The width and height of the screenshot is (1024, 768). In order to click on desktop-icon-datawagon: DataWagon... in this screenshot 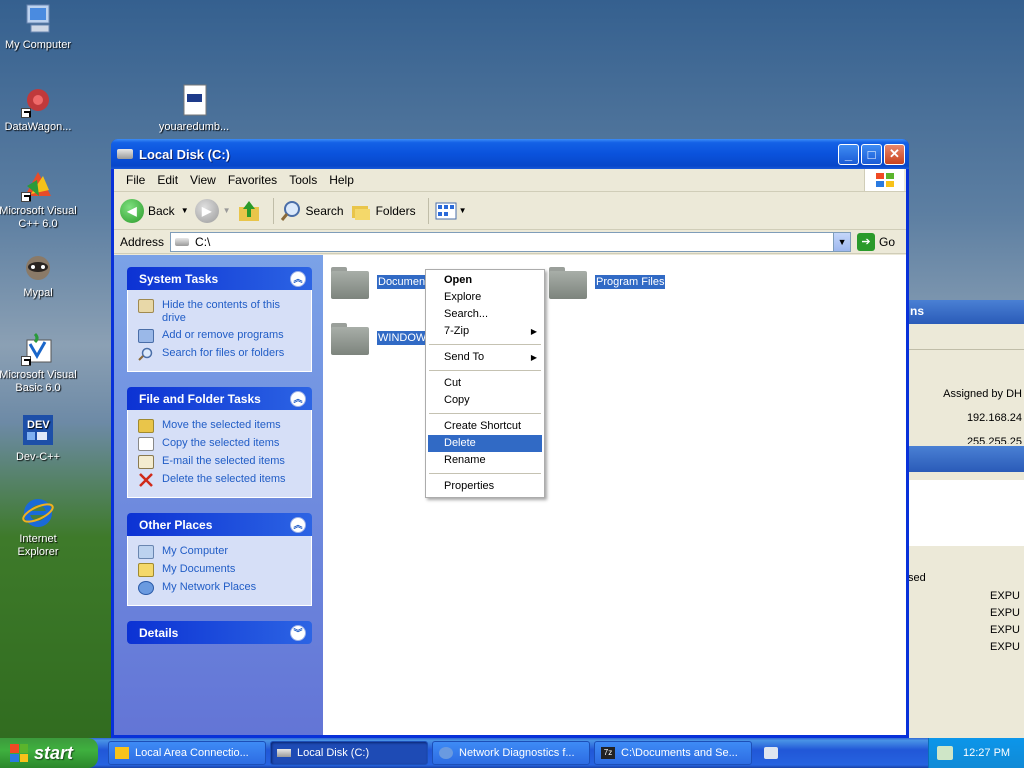, I will do `click(39, 109)`.